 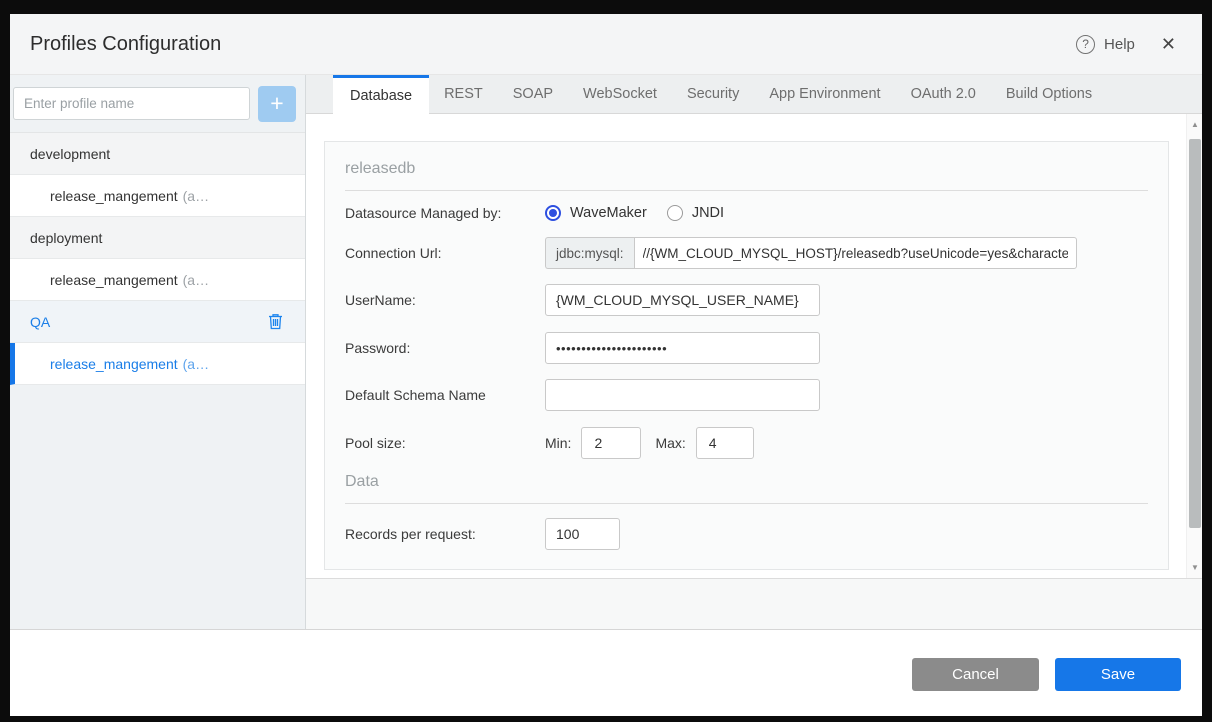 What do you see at coordinates (553, 213) in the screenshot?
I see `radio-wavemaker-icon` at bounding box center [553, 213].